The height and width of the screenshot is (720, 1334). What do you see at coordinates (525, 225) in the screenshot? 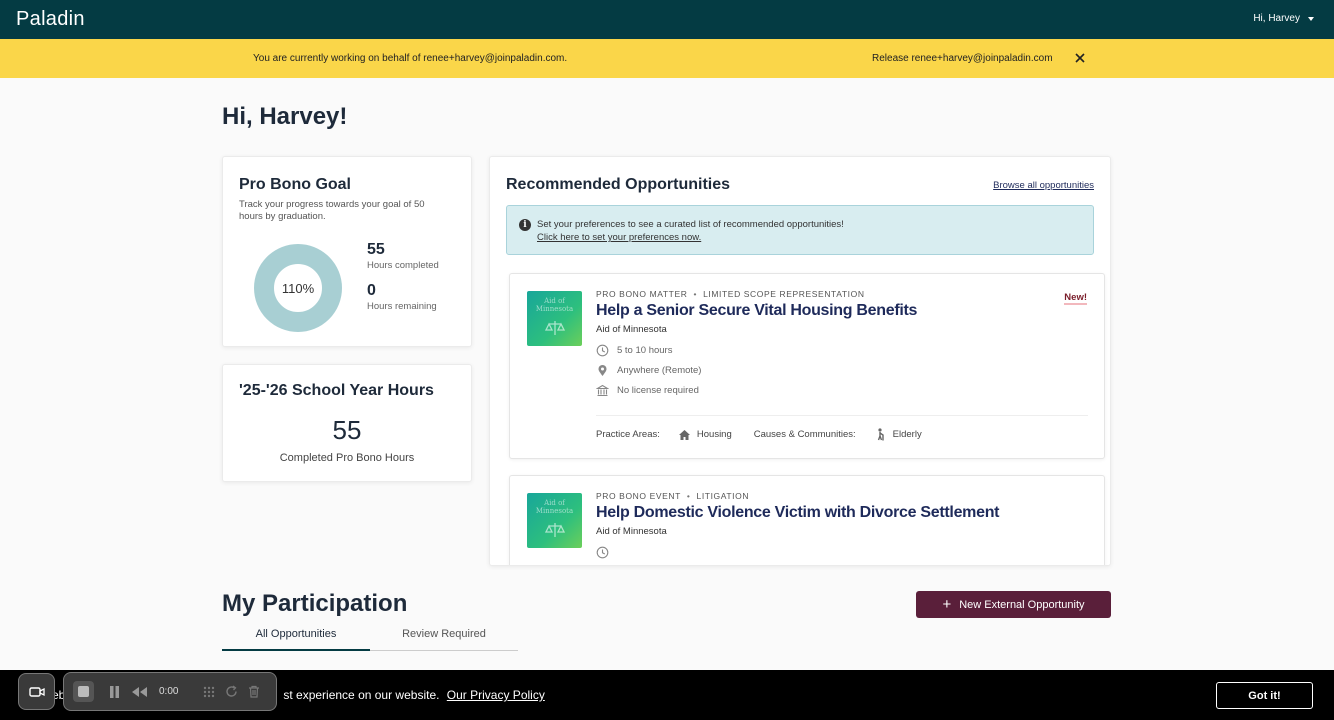
I see `info-icon: i` at bounding box center [525, 225].